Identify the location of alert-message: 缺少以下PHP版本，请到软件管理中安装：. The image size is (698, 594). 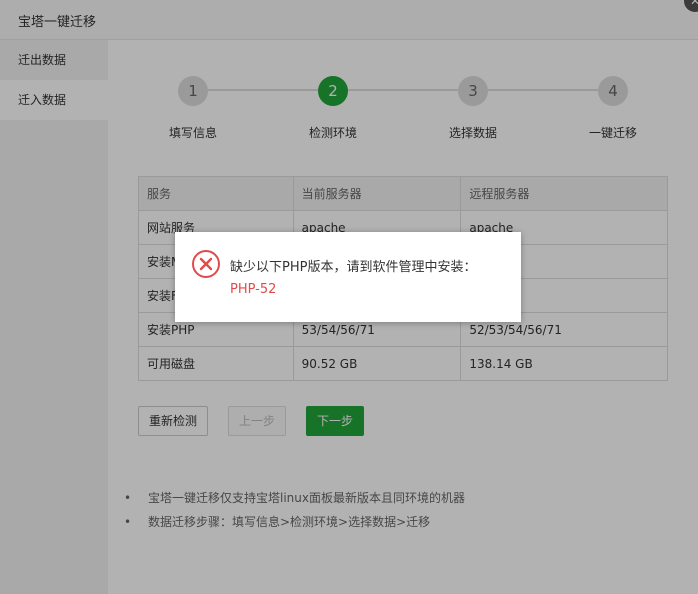
(353, 267).